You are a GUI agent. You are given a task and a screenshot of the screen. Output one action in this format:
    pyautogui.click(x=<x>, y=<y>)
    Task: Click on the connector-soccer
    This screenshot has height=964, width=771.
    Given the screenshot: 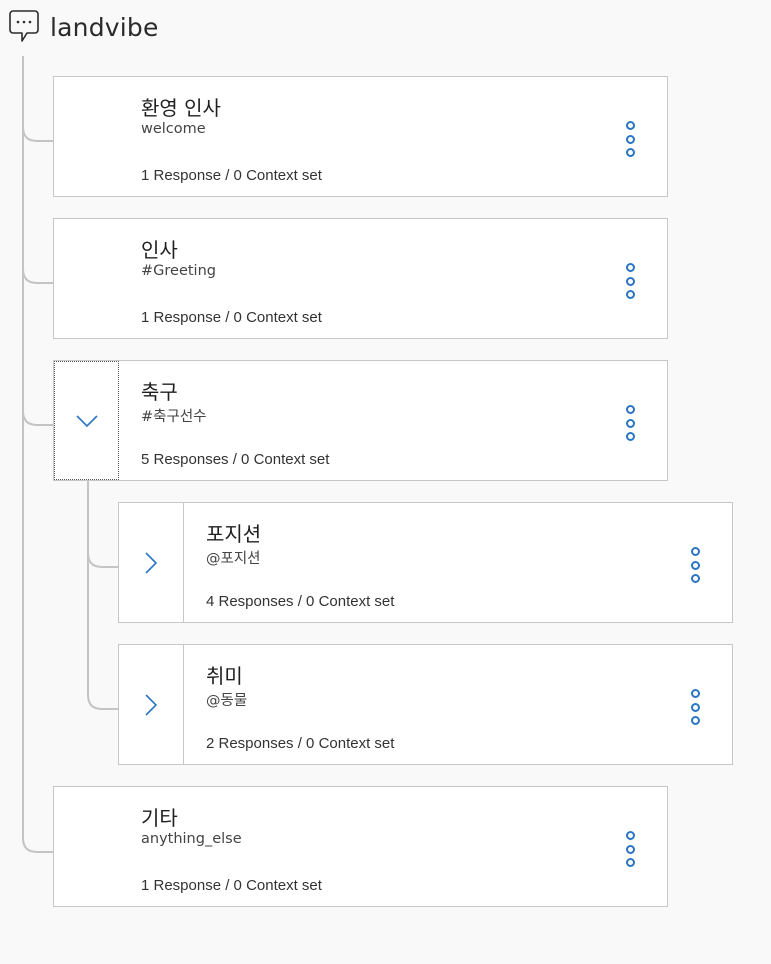 What is the action you would take?
    pyautogui.click(x=37, y=418)
    